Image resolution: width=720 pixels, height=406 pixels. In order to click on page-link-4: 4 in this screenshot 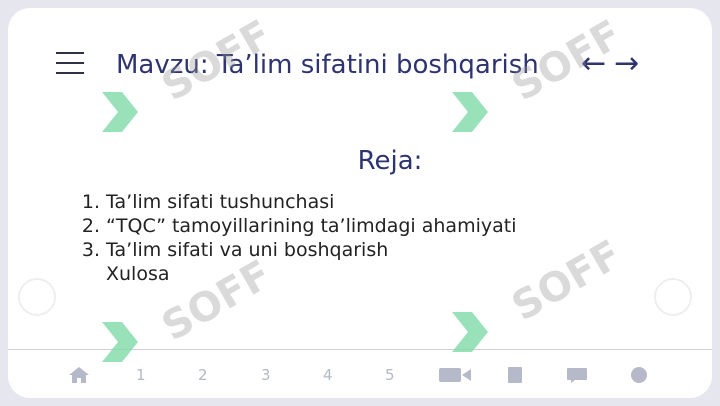, I will do `click(328, 375)`.